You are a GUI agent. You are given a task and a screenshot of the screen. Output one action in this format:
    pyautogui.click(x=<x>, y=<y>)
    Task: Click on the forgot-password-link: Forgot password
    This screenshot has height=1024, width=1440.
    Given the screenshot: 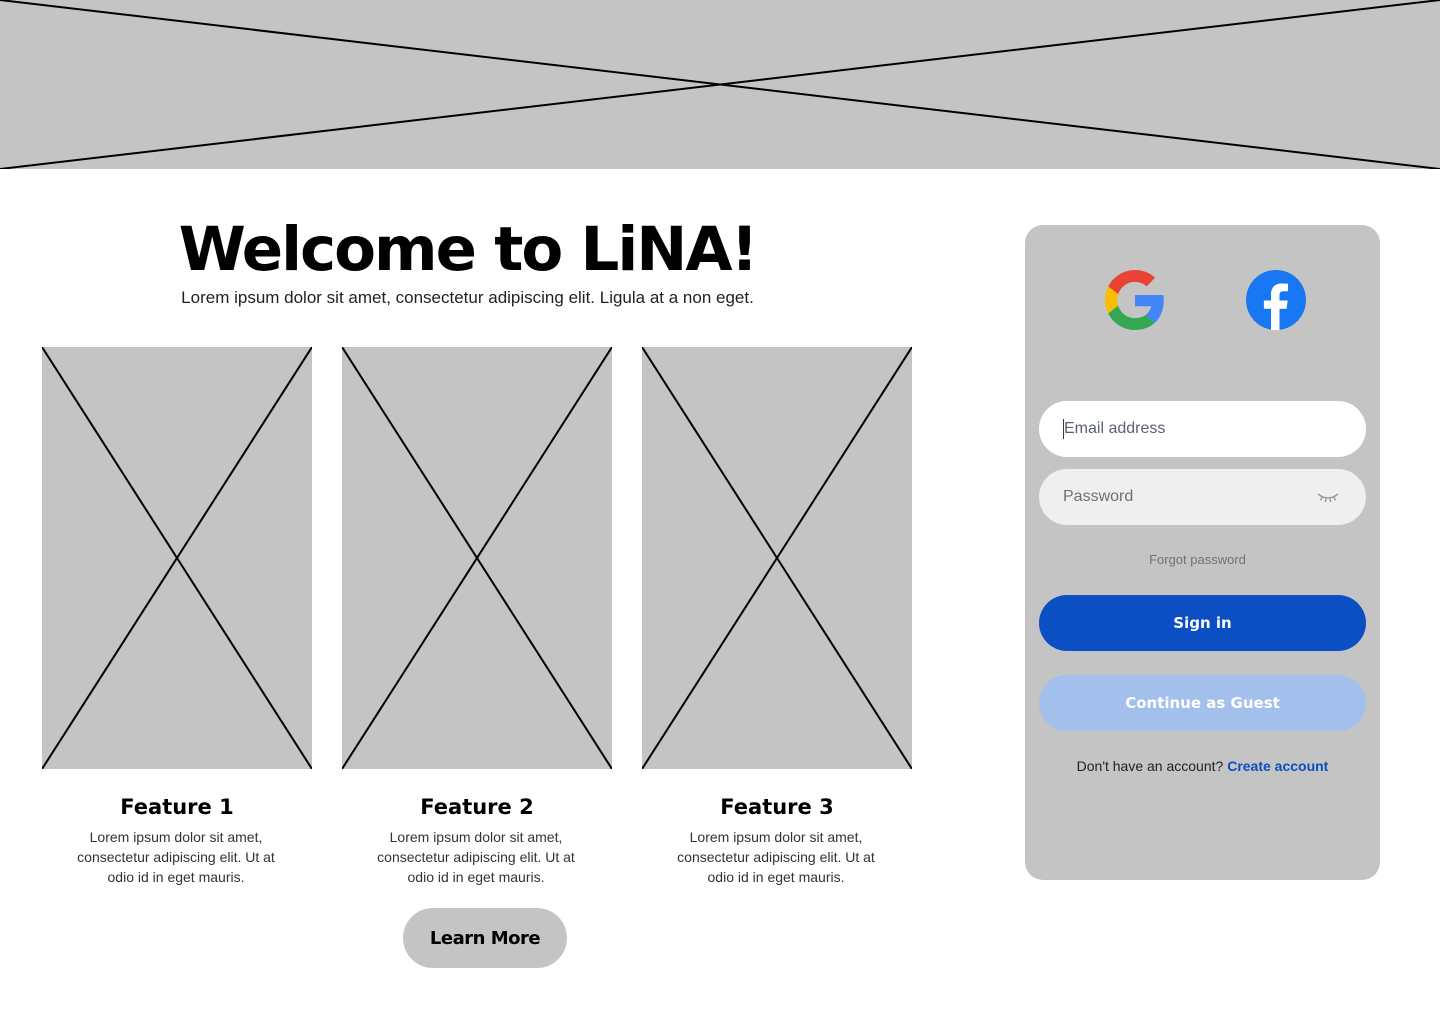 What is the action you would take?
    pyautogui.click(x=1197, y=559)
    